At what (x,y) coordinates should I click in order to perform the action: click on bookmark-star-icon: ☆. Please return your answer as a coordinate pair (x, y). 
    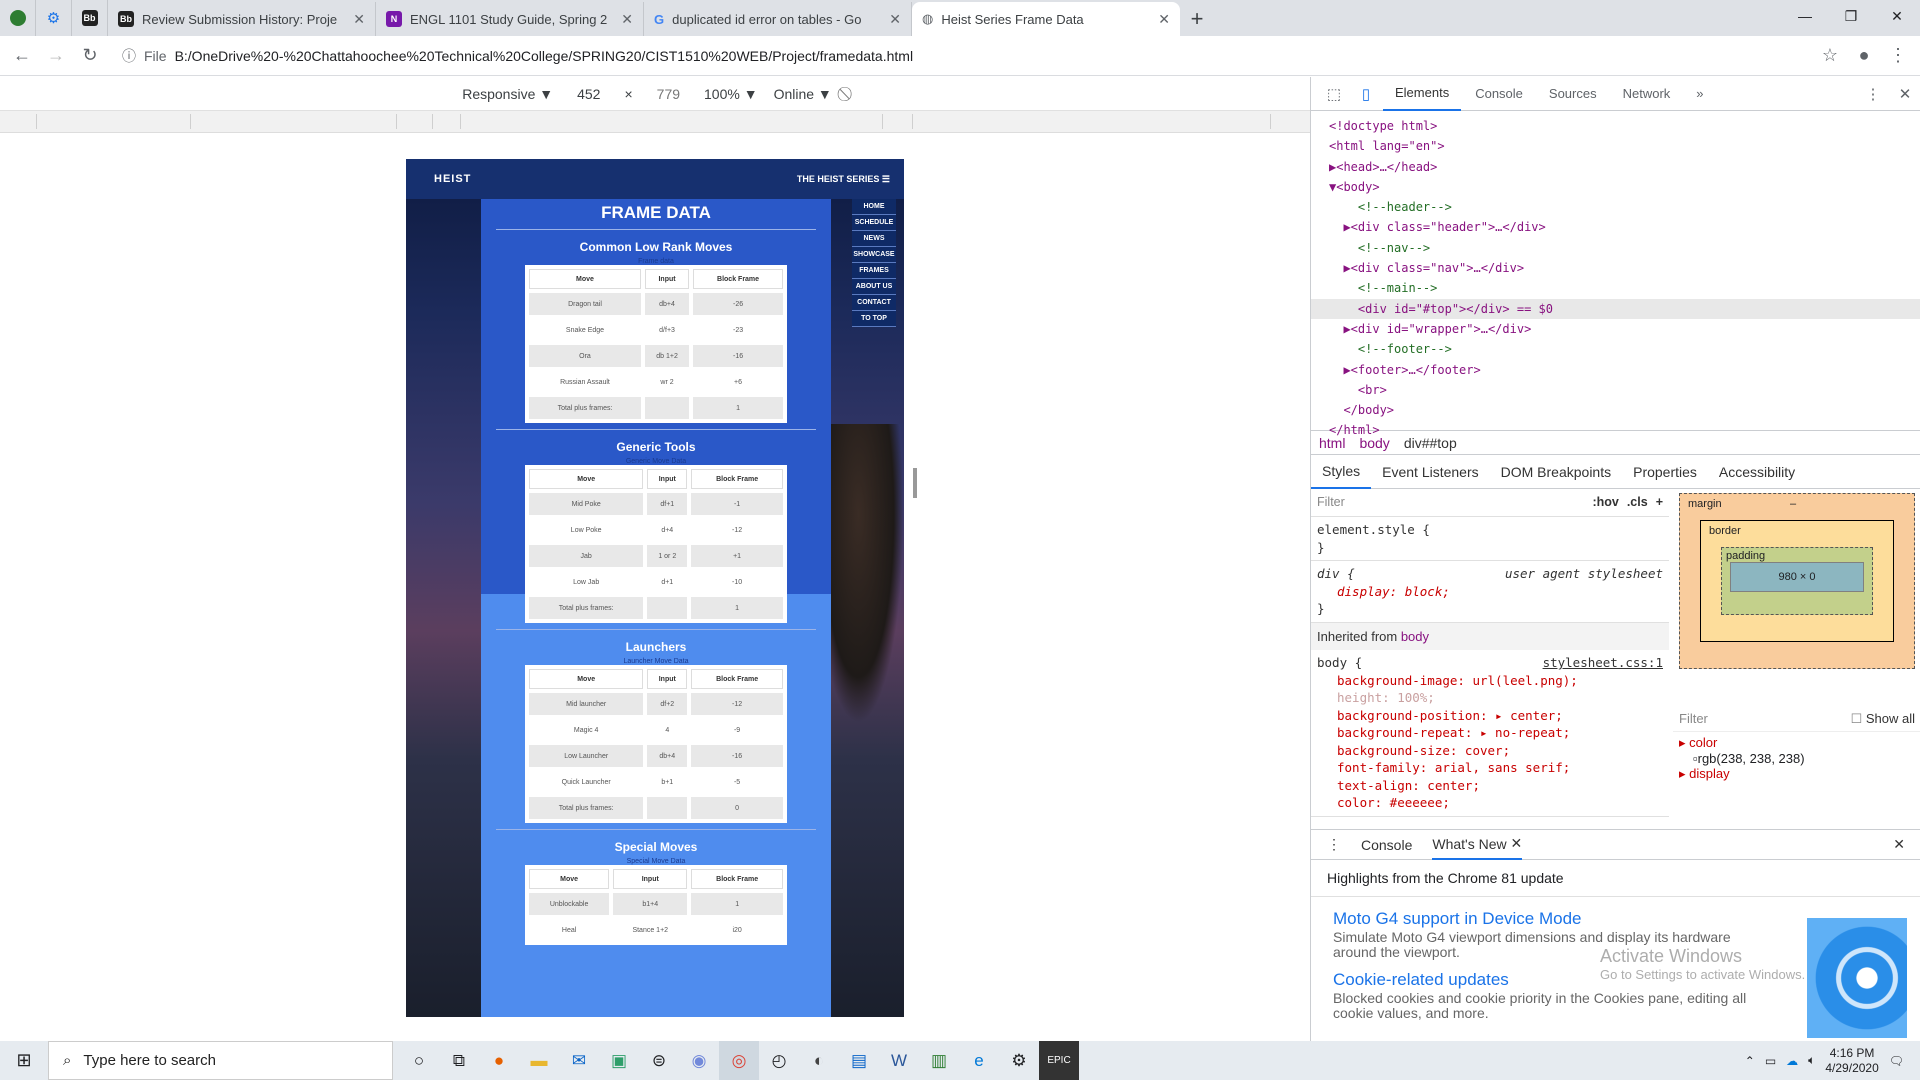
    Looking at the image, I should click on (1830, 56).